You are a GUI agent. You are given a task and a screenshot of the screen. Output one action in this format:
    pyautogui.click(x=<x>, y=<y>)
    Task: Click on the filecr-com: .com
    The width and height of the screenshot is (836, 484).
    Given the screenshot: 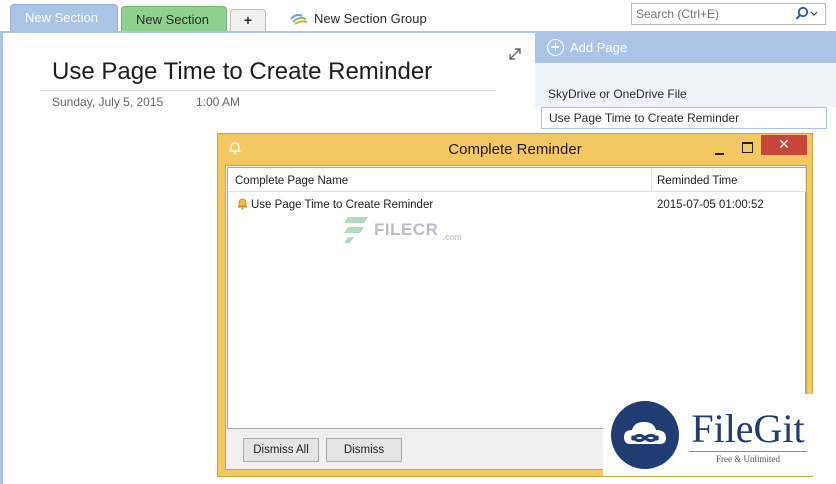 What is the action you would take?
    pyautogui.click(x=452, y=237)
    